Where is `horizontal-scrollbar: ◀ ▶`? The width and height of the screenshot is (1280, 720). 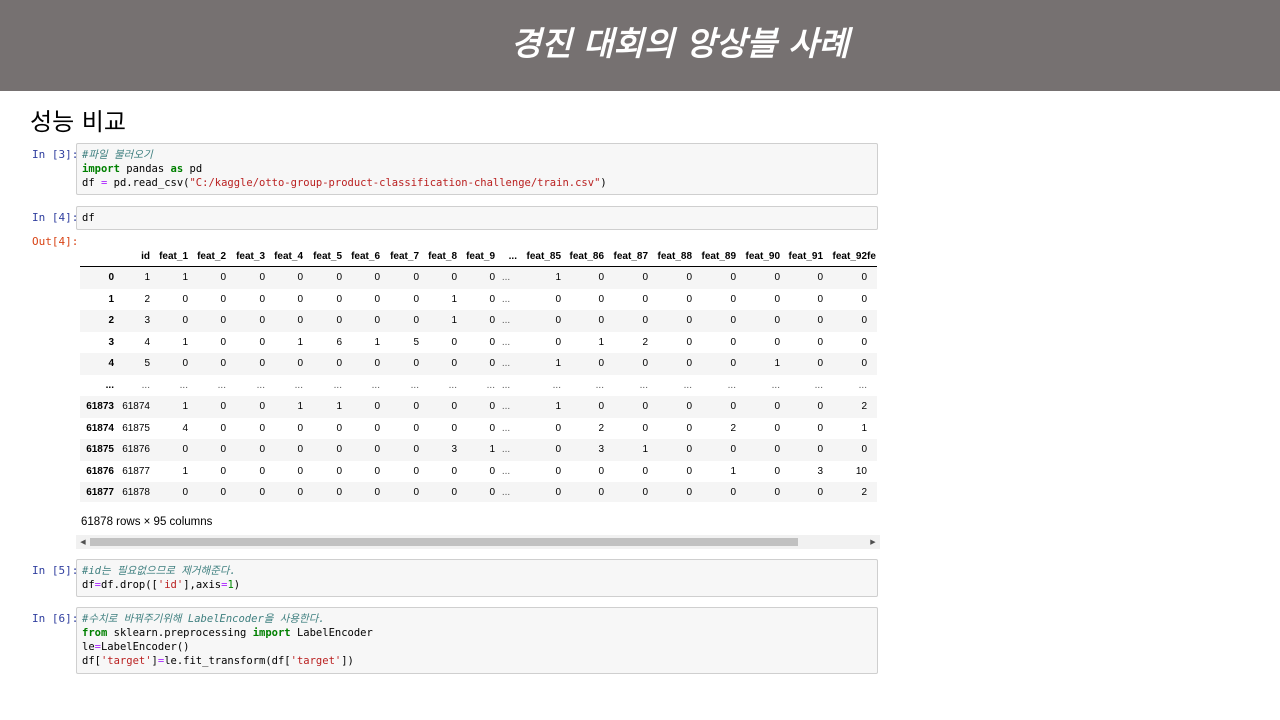
horizontal-scrollbar: ◀ ▶ is located at coordinates (478, 542).